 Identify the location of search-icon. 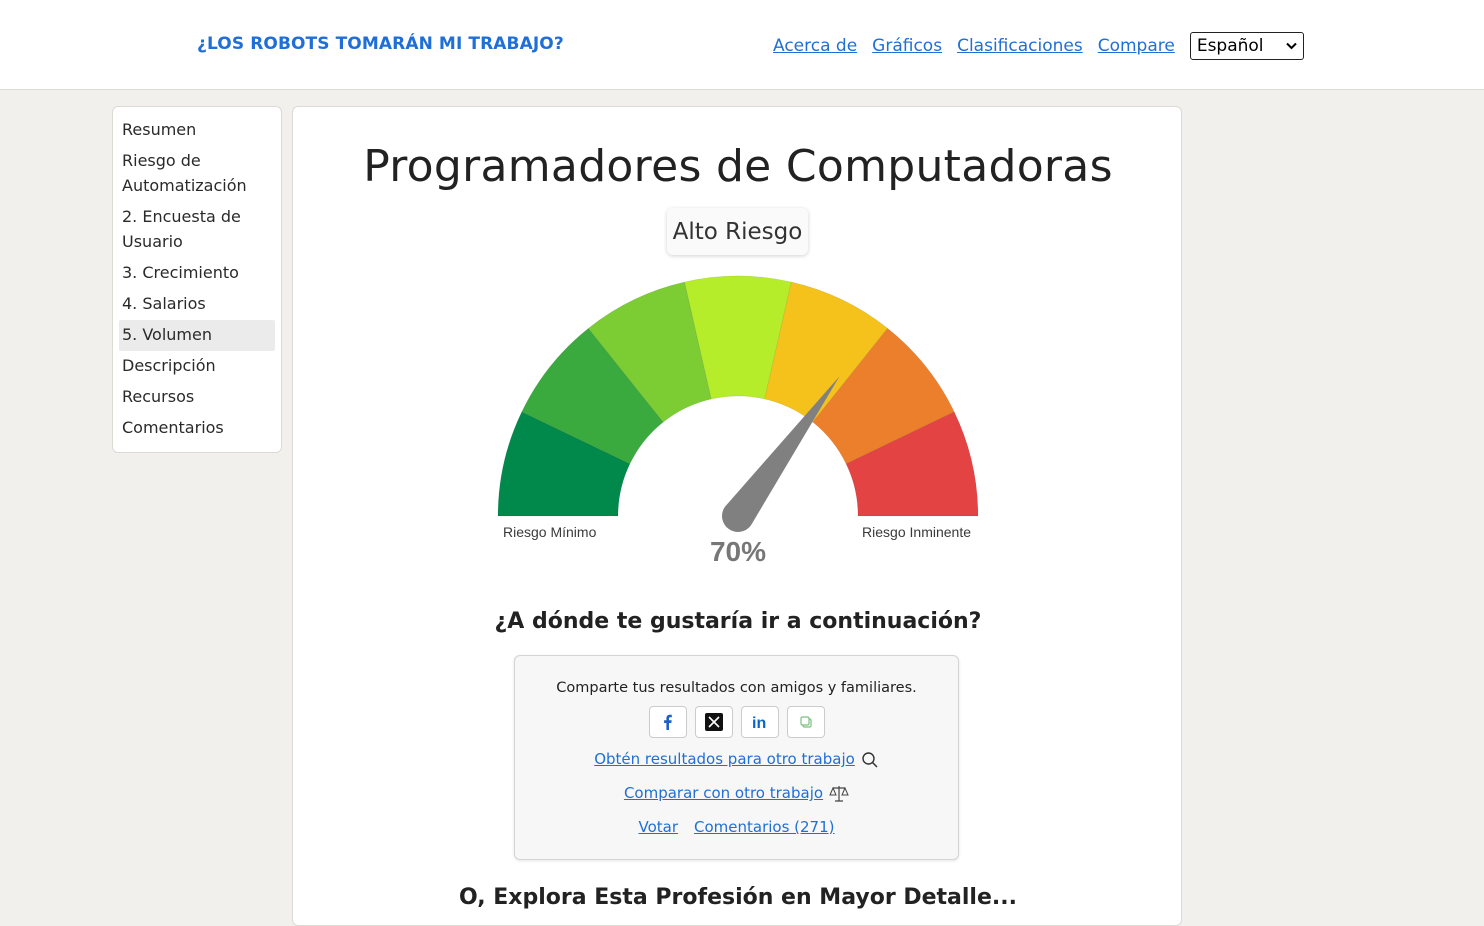
(870, 759).